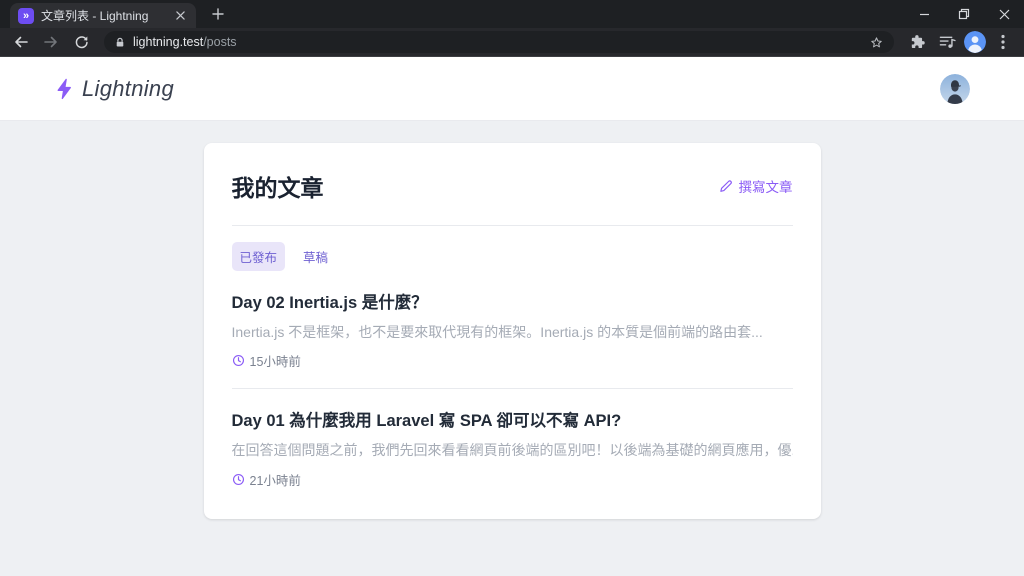 The image size is (1024, 576). What do you see at coordinates (95, 16) in the screenshot?
I see `tab-title: 文章列表 - Lightning` at bounding box center [95, 16].